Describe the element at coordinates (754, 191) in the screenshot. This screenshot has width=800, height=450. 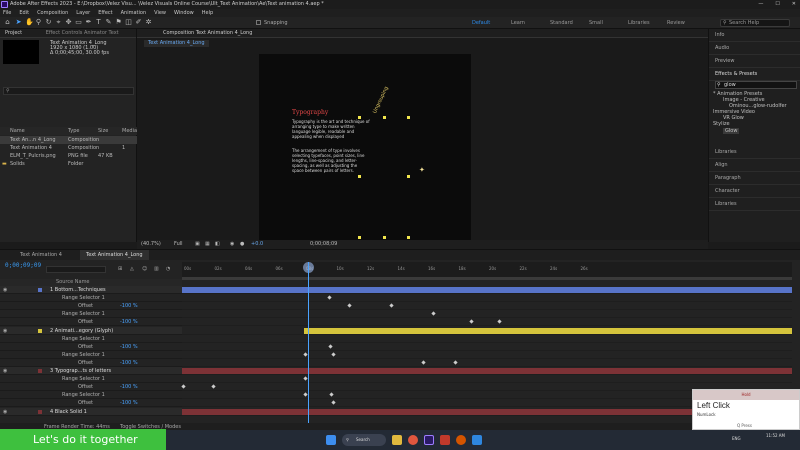
I see `panel-character: Character` at that location.